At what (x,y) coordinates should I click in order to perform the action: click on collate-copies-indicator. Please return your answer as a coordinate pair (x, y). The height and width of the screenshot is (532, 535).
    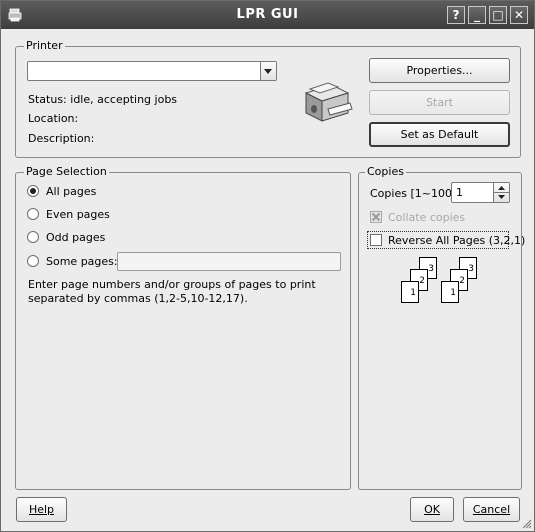
    Looking at the image, I should click on (376, 217).